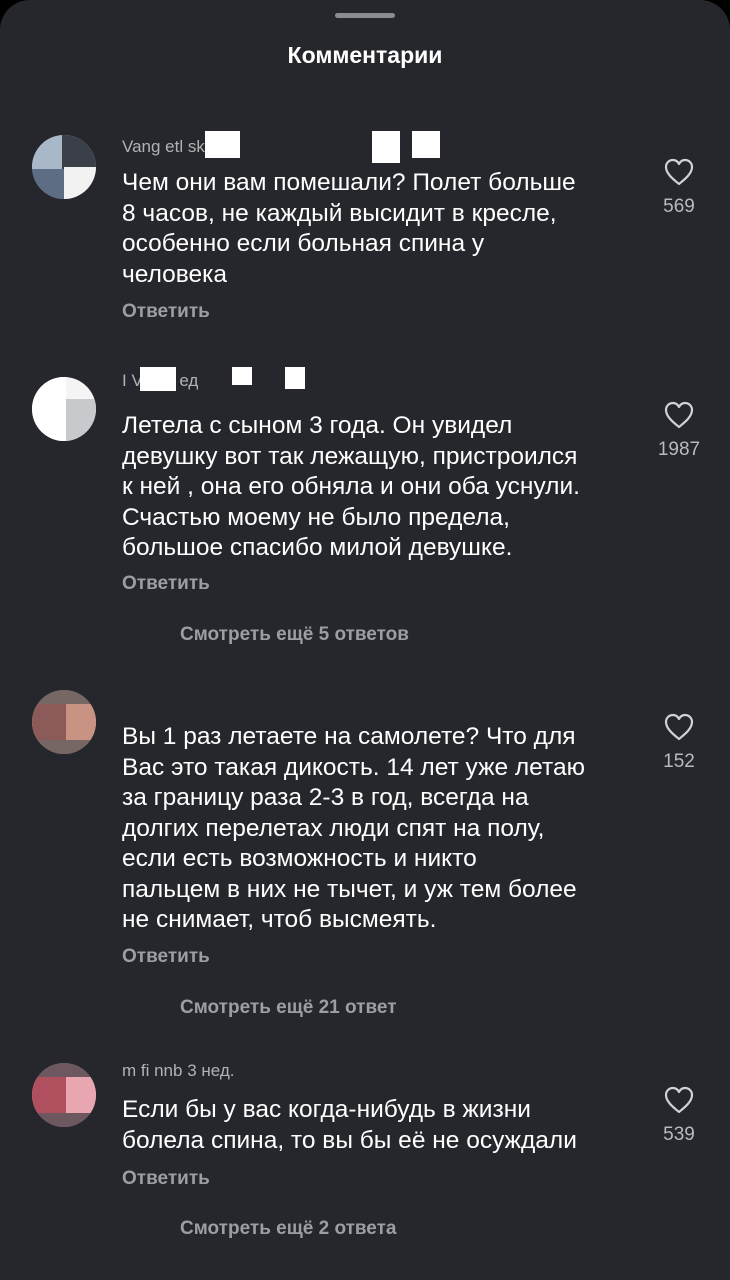 The width and height of the screenshot is (730, 1280). What do you see at coordinates (679, 188) in the screenshot?
I see `like-button: 569` at bounding box center [679, 188].